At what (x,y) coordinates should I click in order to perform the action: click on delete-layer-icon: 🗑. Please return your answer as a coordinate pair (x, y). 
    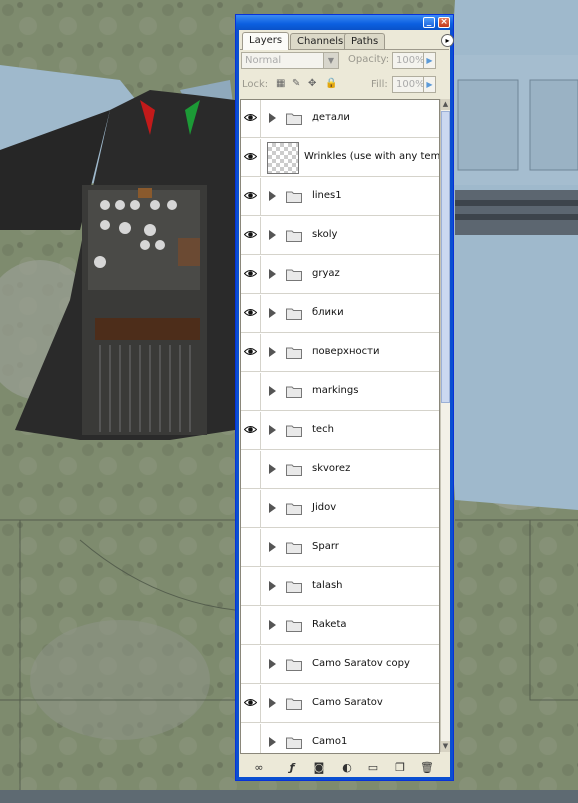
    Looking at the image, I should click on (427, 767).